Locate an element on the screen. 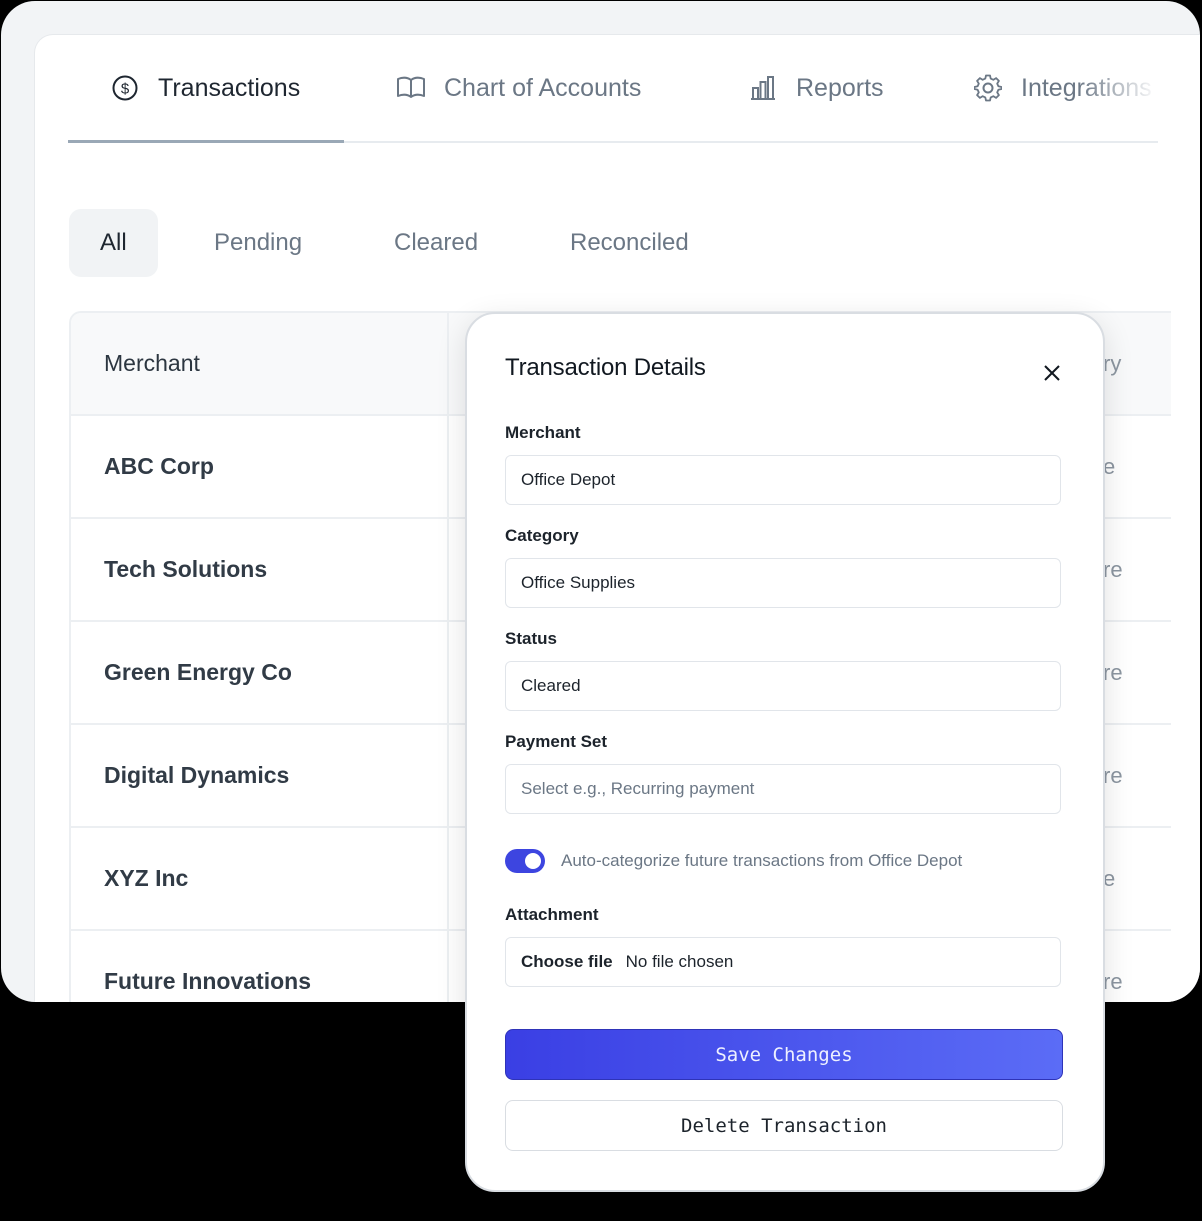  header-merchant: Merchant is located at coordinates (152, 363).